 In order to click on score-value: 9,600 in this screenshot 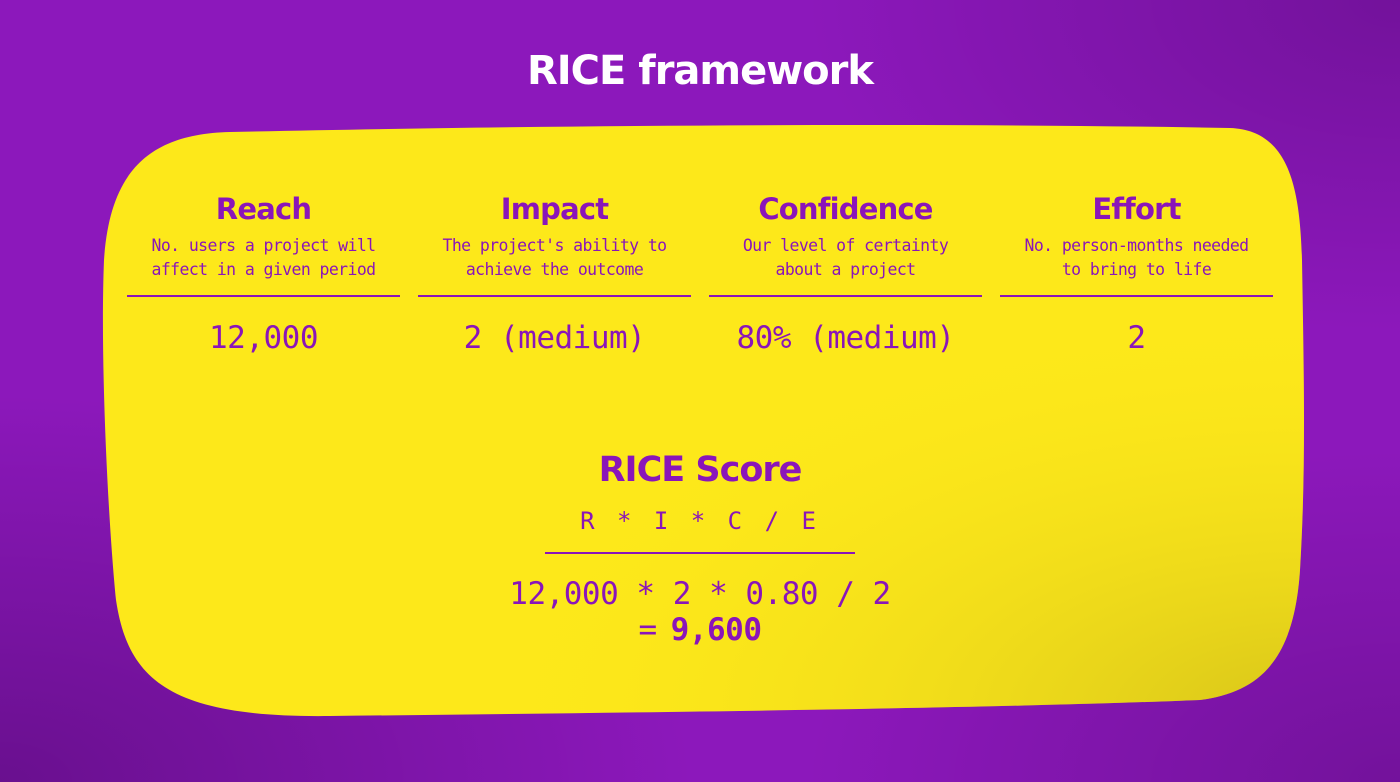, I will do `click(716, 630)`.